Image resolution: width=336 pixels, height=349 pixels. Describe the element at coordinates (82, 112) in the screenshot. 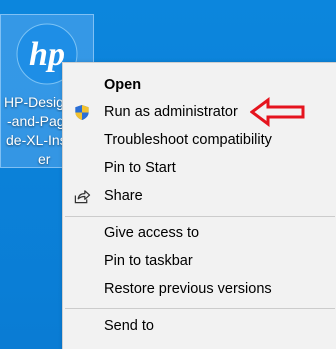

I see `uac-shield-icon` at that location.